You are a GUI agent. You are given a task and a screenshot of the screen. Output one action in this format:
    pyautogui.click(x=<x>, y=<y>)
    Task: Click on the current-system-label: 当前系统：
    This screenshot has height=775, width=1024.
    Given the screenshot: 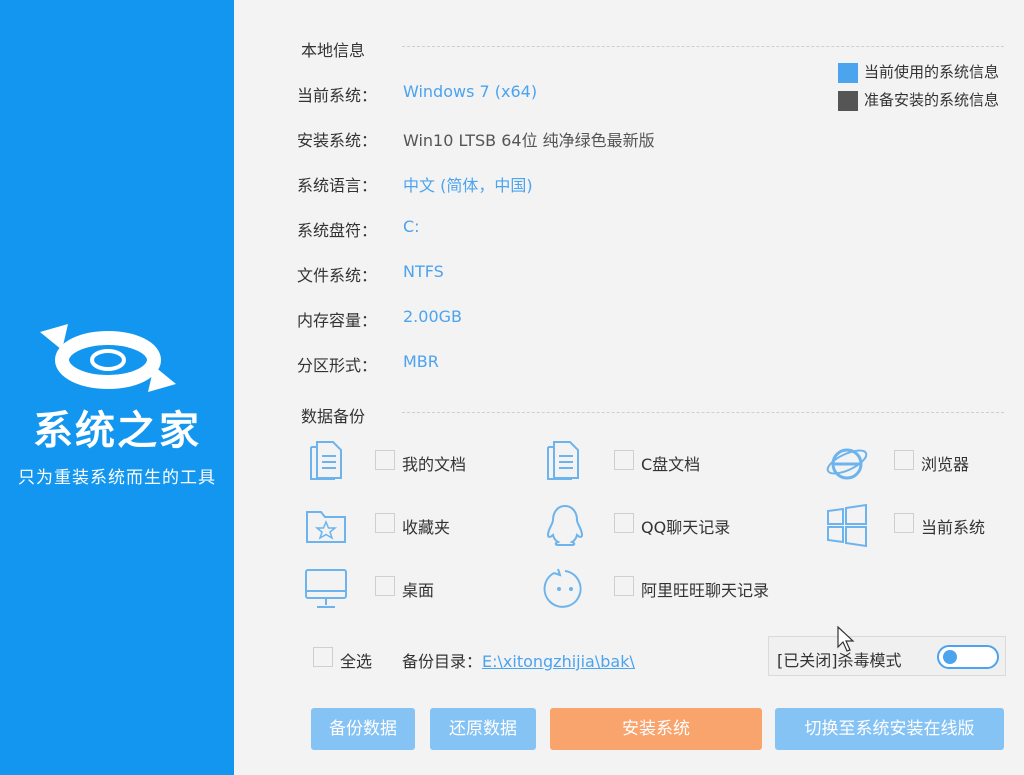 What is the action you would take?
    pyautogui.click(x=337, y=95)
    